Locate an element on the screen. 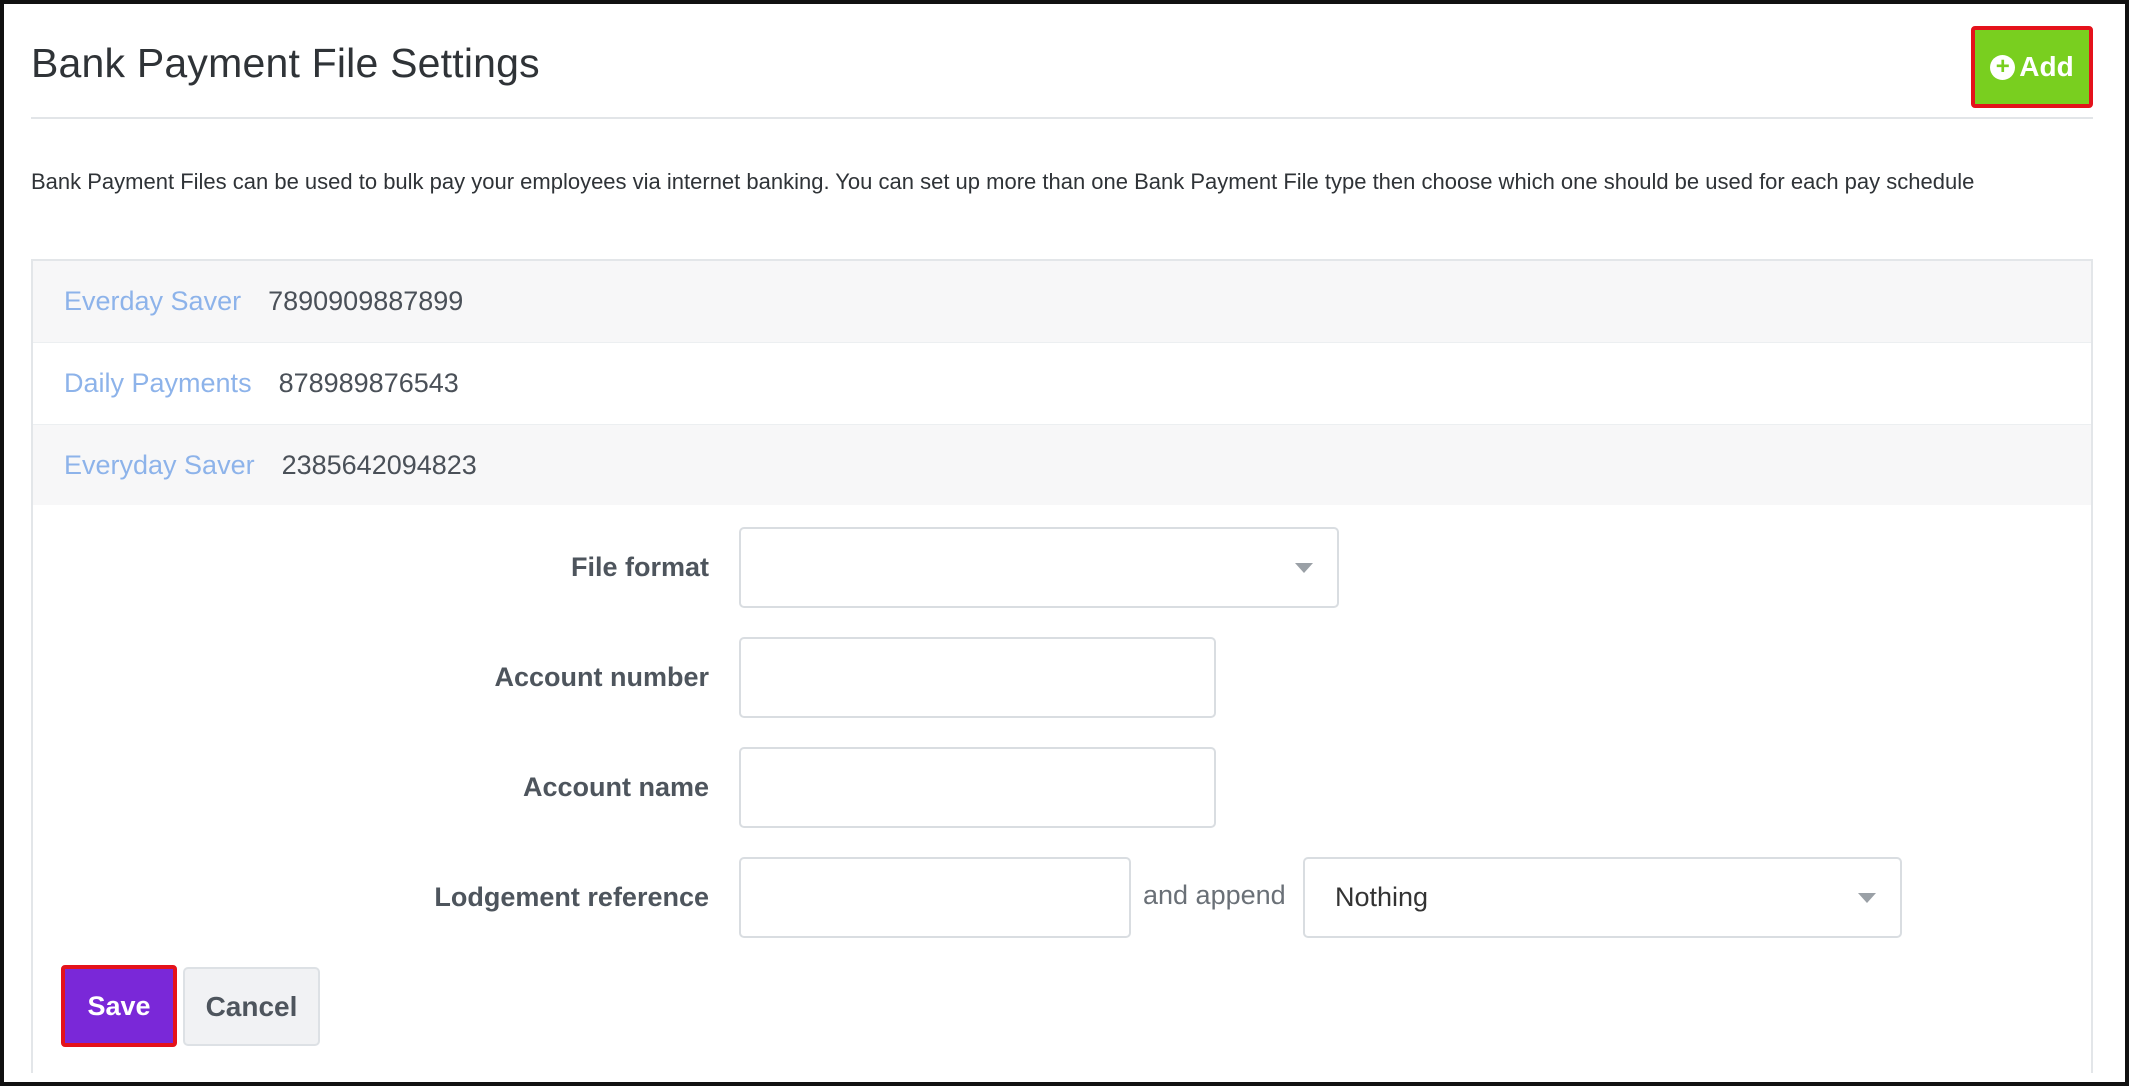 Image resolution: width=2129 pixels, height=1086 pixels. list-item: Daily Payments 878989876543 is located at coordinates (1062, 384).